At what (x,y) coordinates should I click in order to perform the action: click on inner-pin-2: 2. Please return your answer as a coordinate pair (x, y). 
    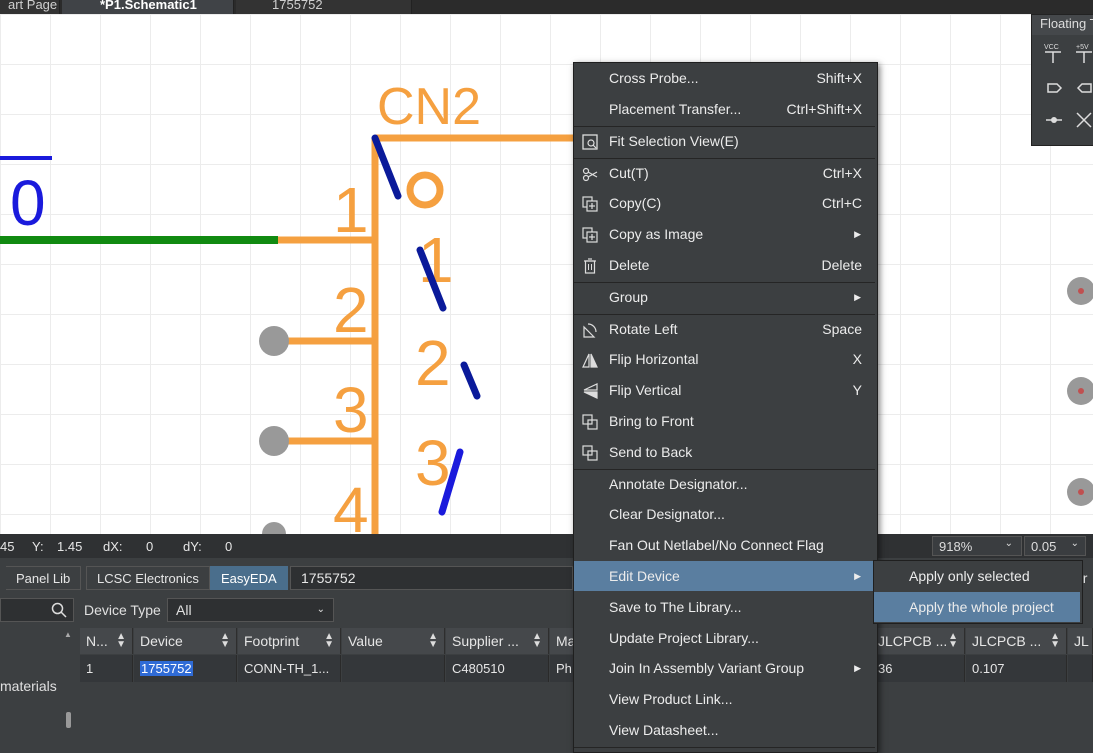
    Looking at the image, I should click on (433, 363).